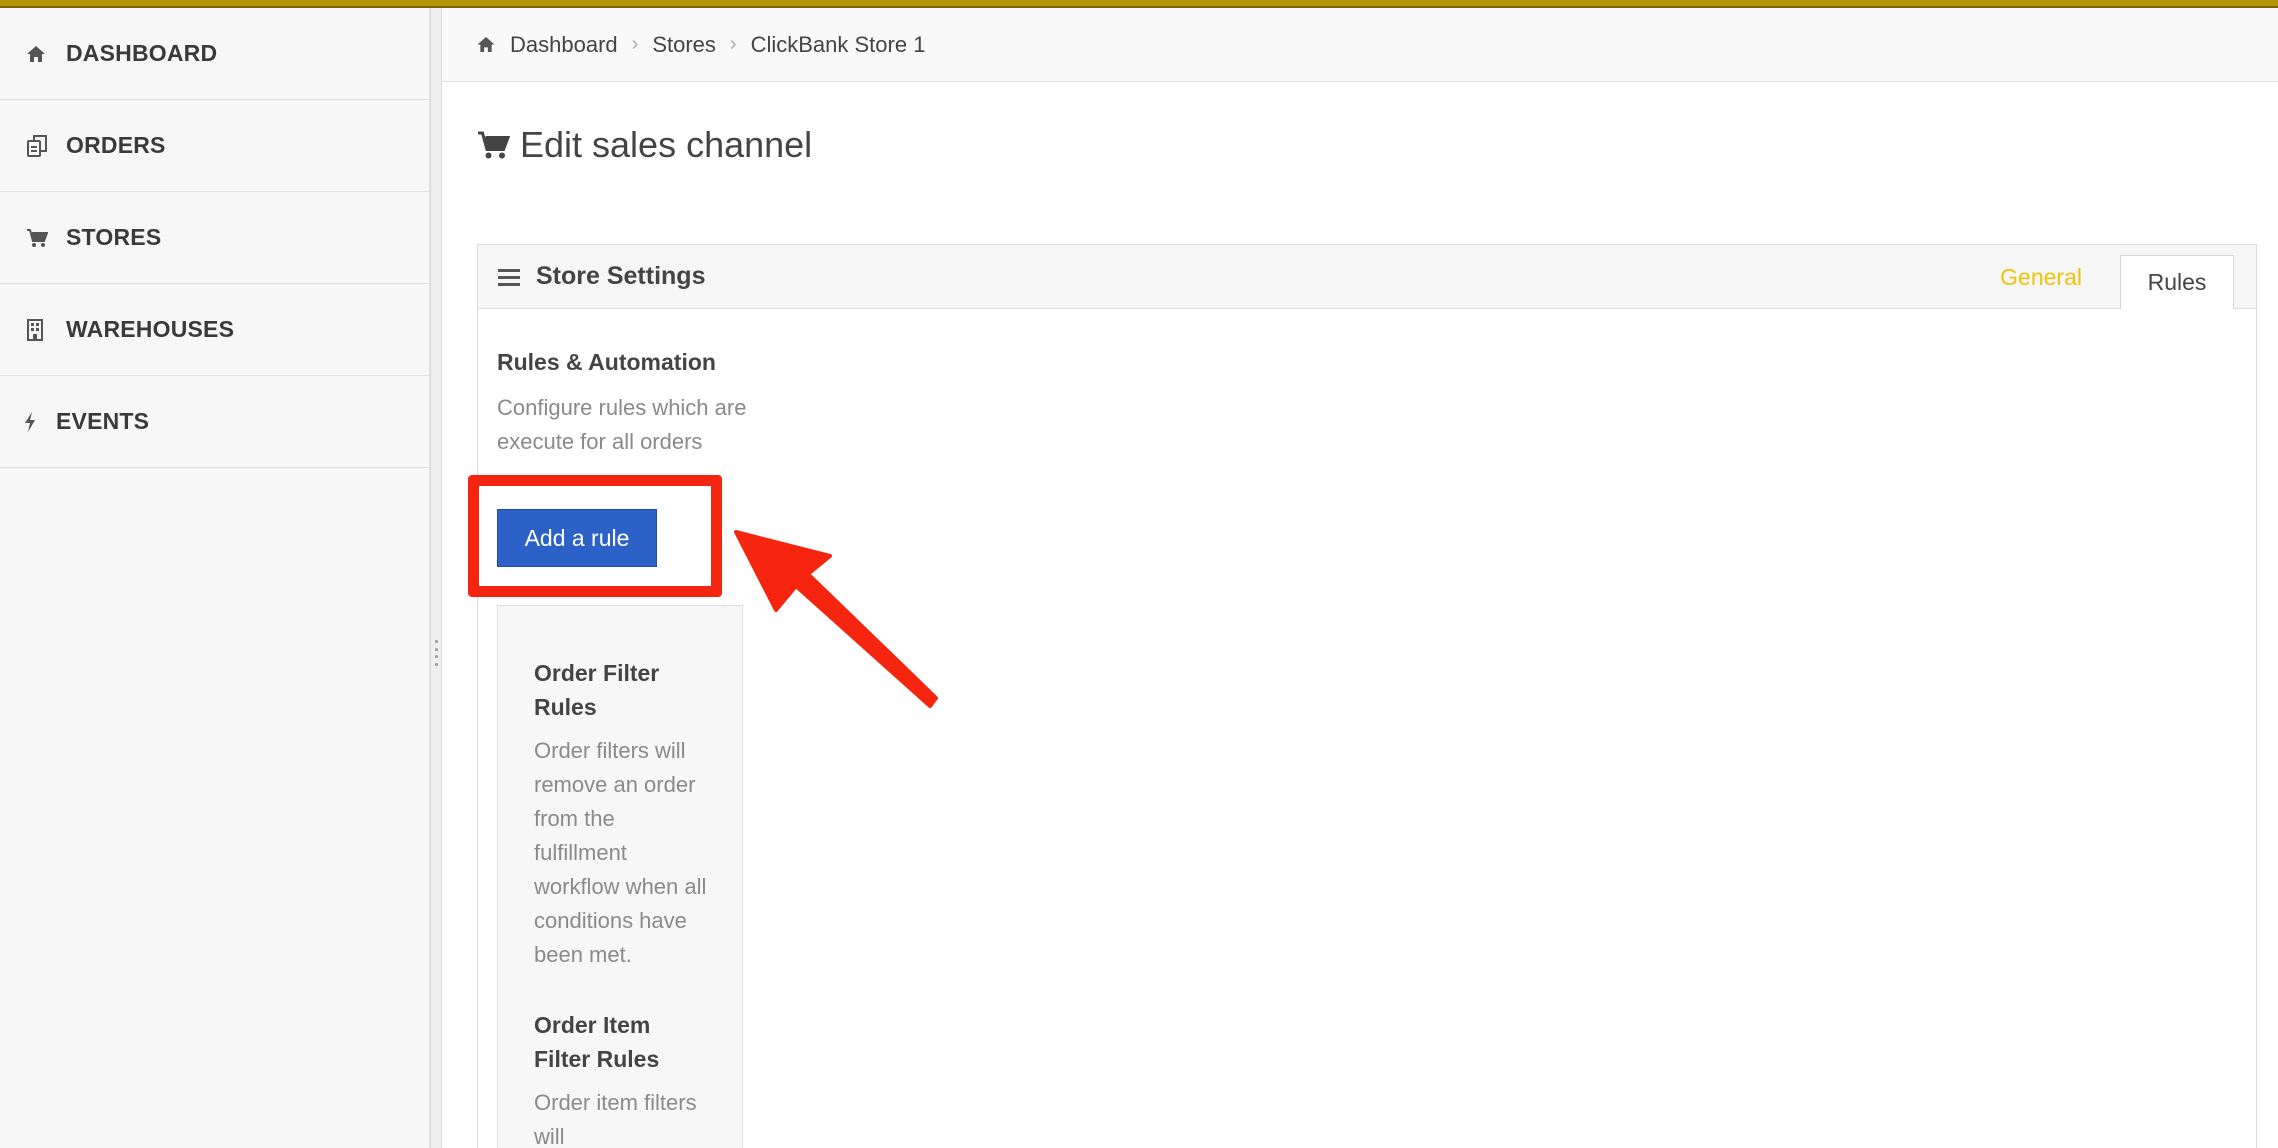 This screenshot has width=2278, height=1148. I want to click on rule-description: Order item filters will, so click(615, 1119).